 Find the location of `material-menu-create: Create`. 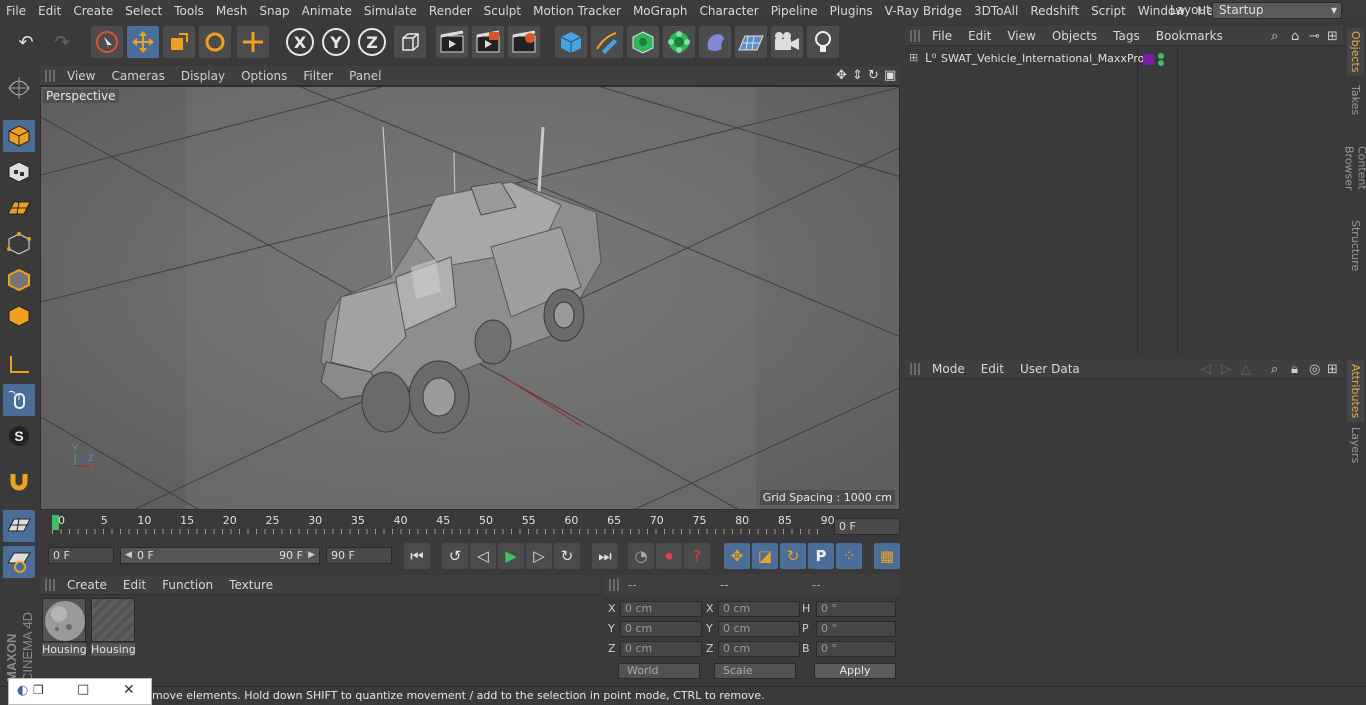

material-menu-create: Create is located at coordinates (87, 585).